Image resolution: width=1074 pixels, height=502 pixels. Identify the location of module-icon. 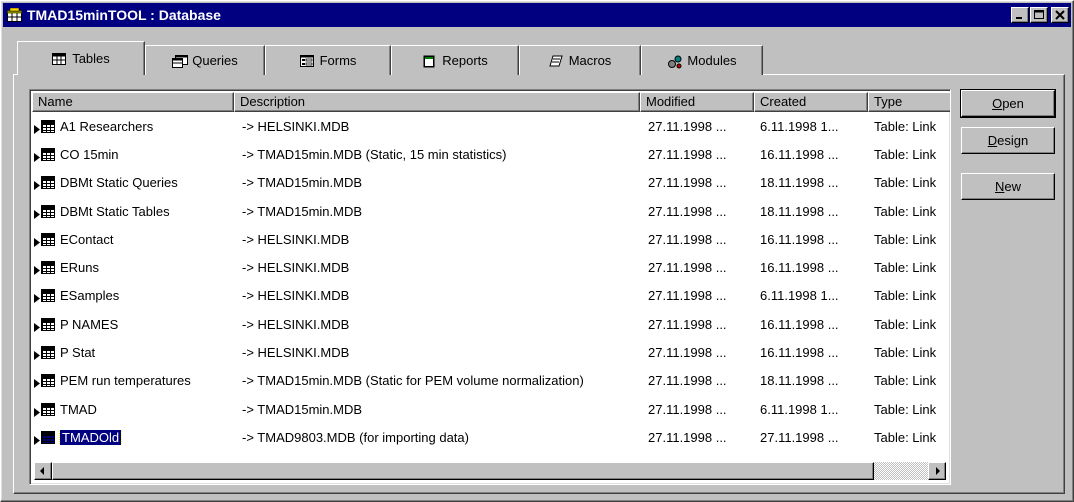
(674, 61).